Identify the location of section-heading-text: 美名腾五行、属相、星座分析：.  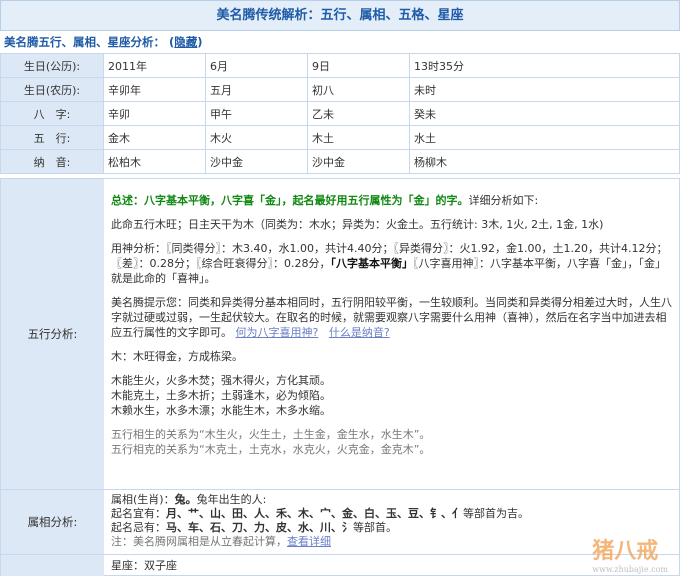
(84, 42).